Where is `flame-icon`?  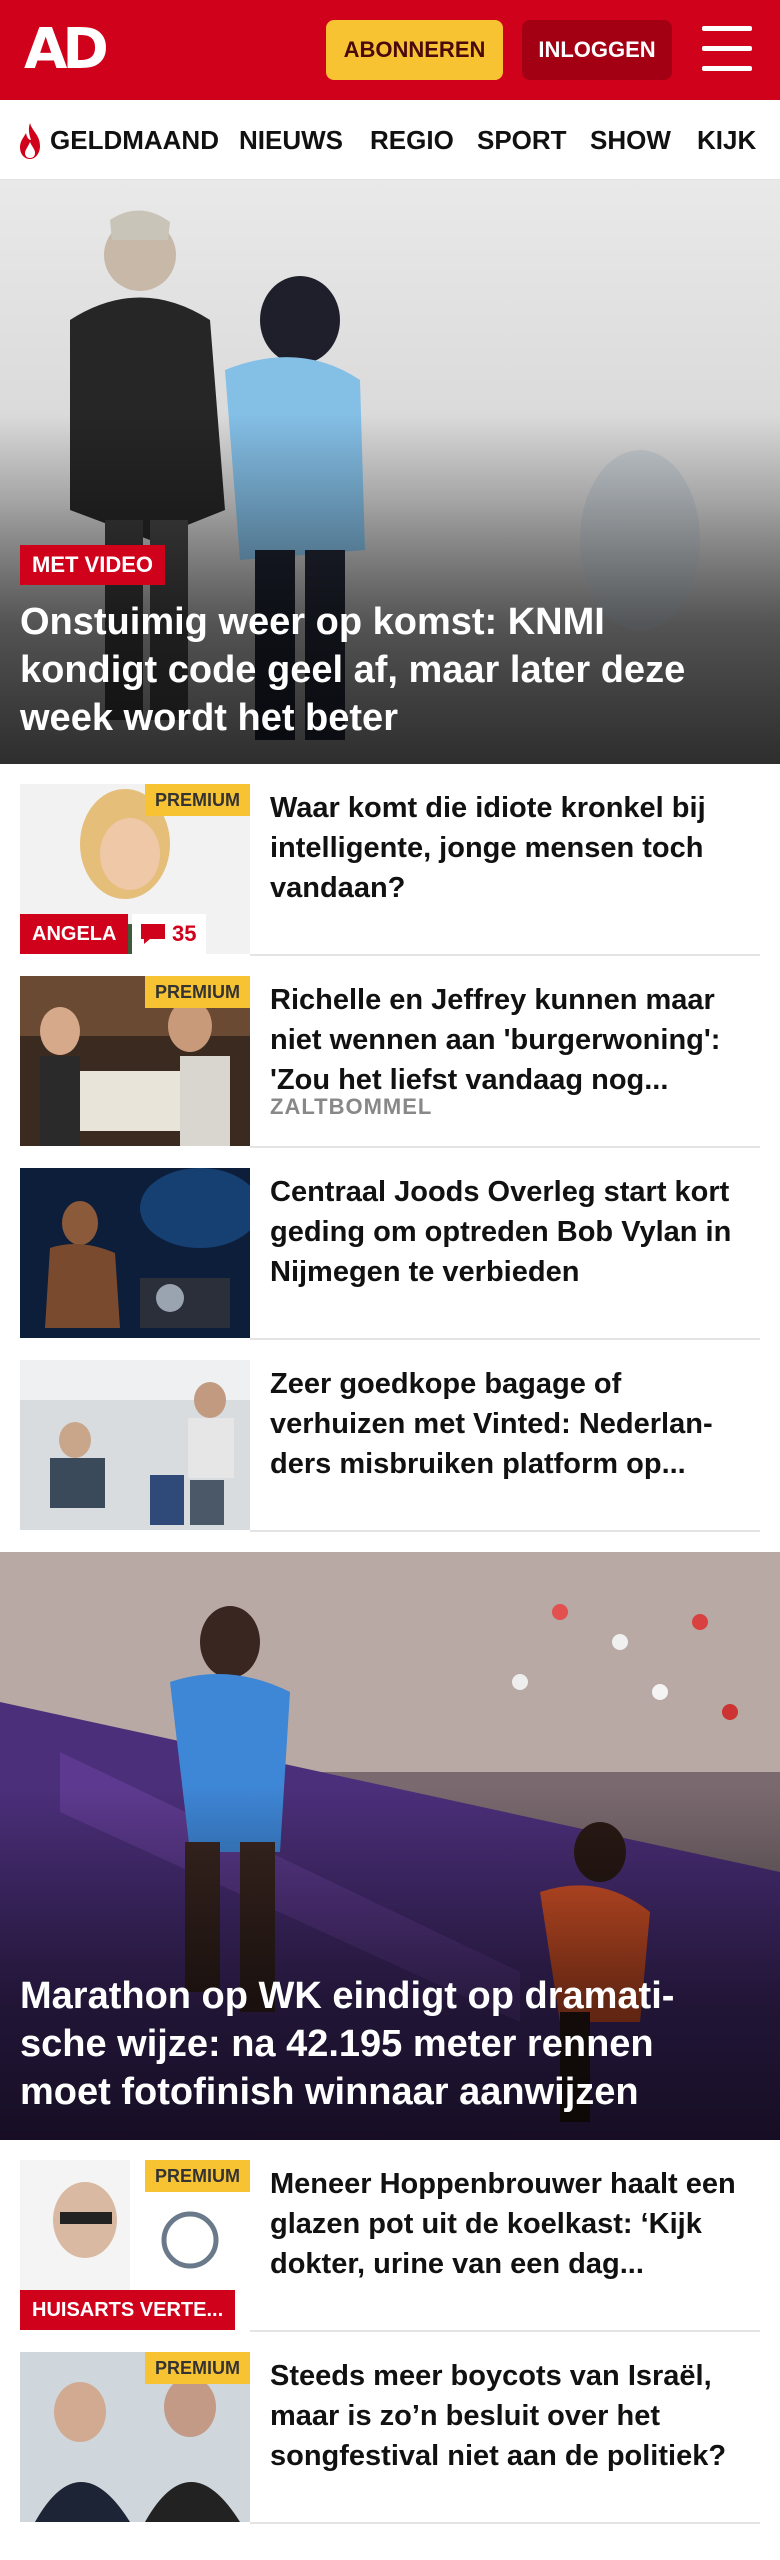 flame-icon is located at coordinates (30, 141).